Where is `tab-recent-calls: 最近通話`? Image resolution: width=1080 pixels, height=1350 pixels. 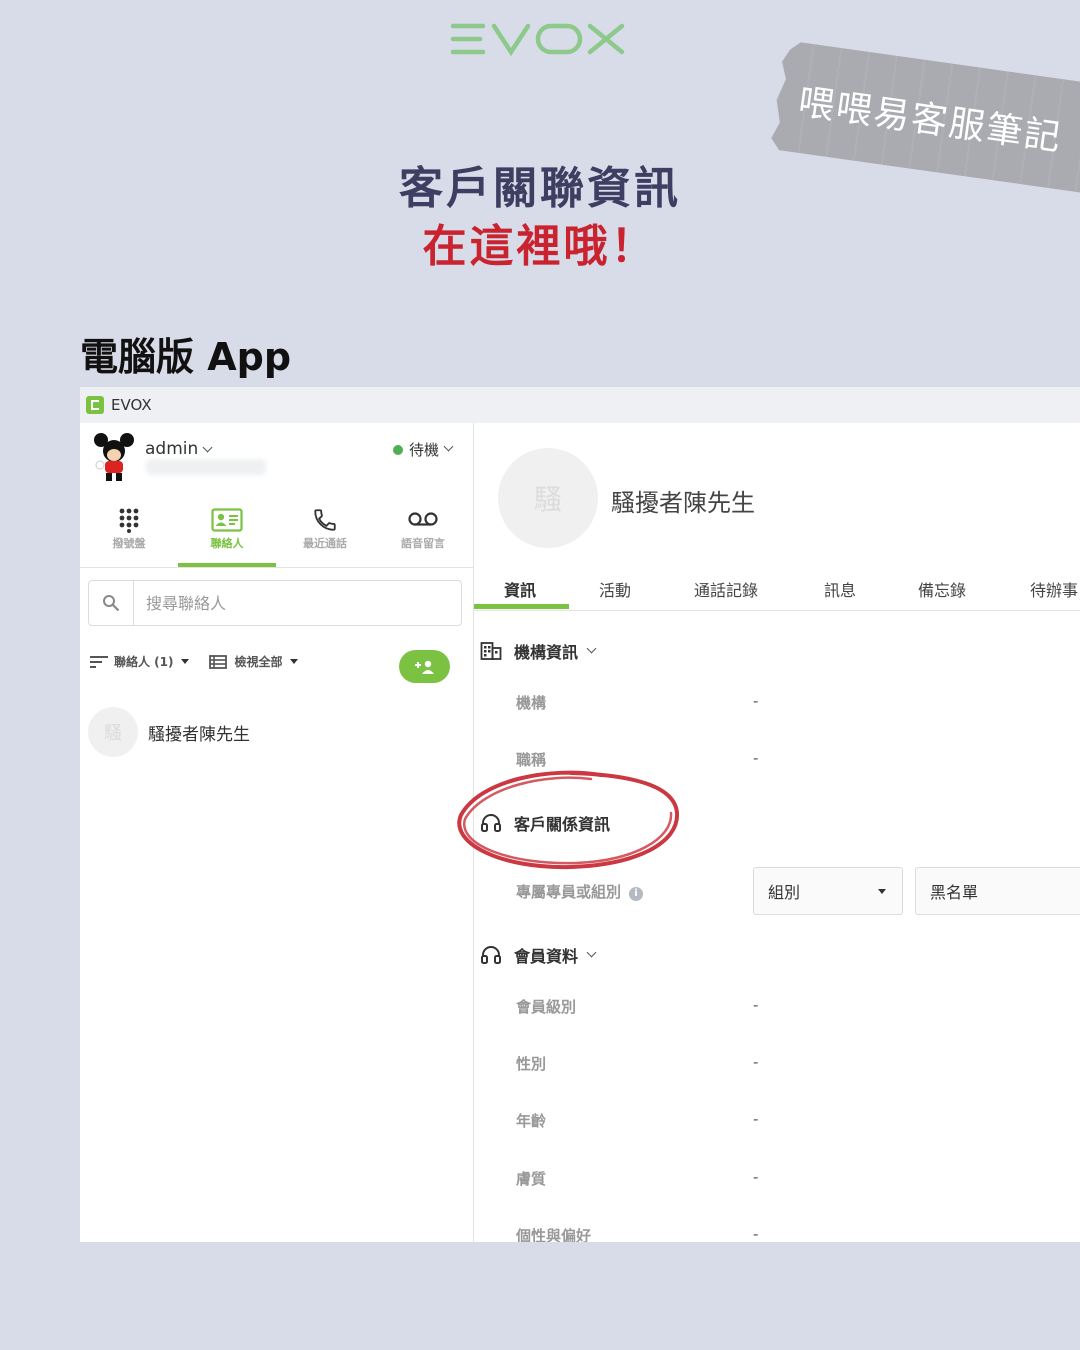
tab-recent-calls: 最近通話 is located at coordinates (325, 535).